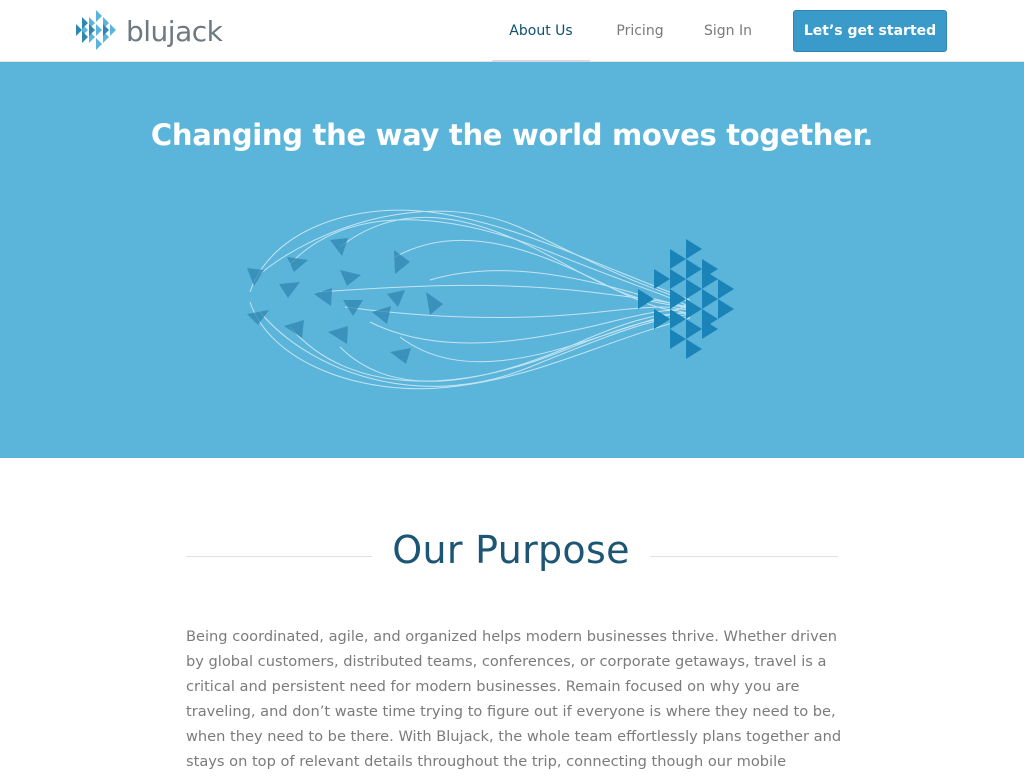  I want to click on get-started-button: Let’s get started, so click(870, 31).